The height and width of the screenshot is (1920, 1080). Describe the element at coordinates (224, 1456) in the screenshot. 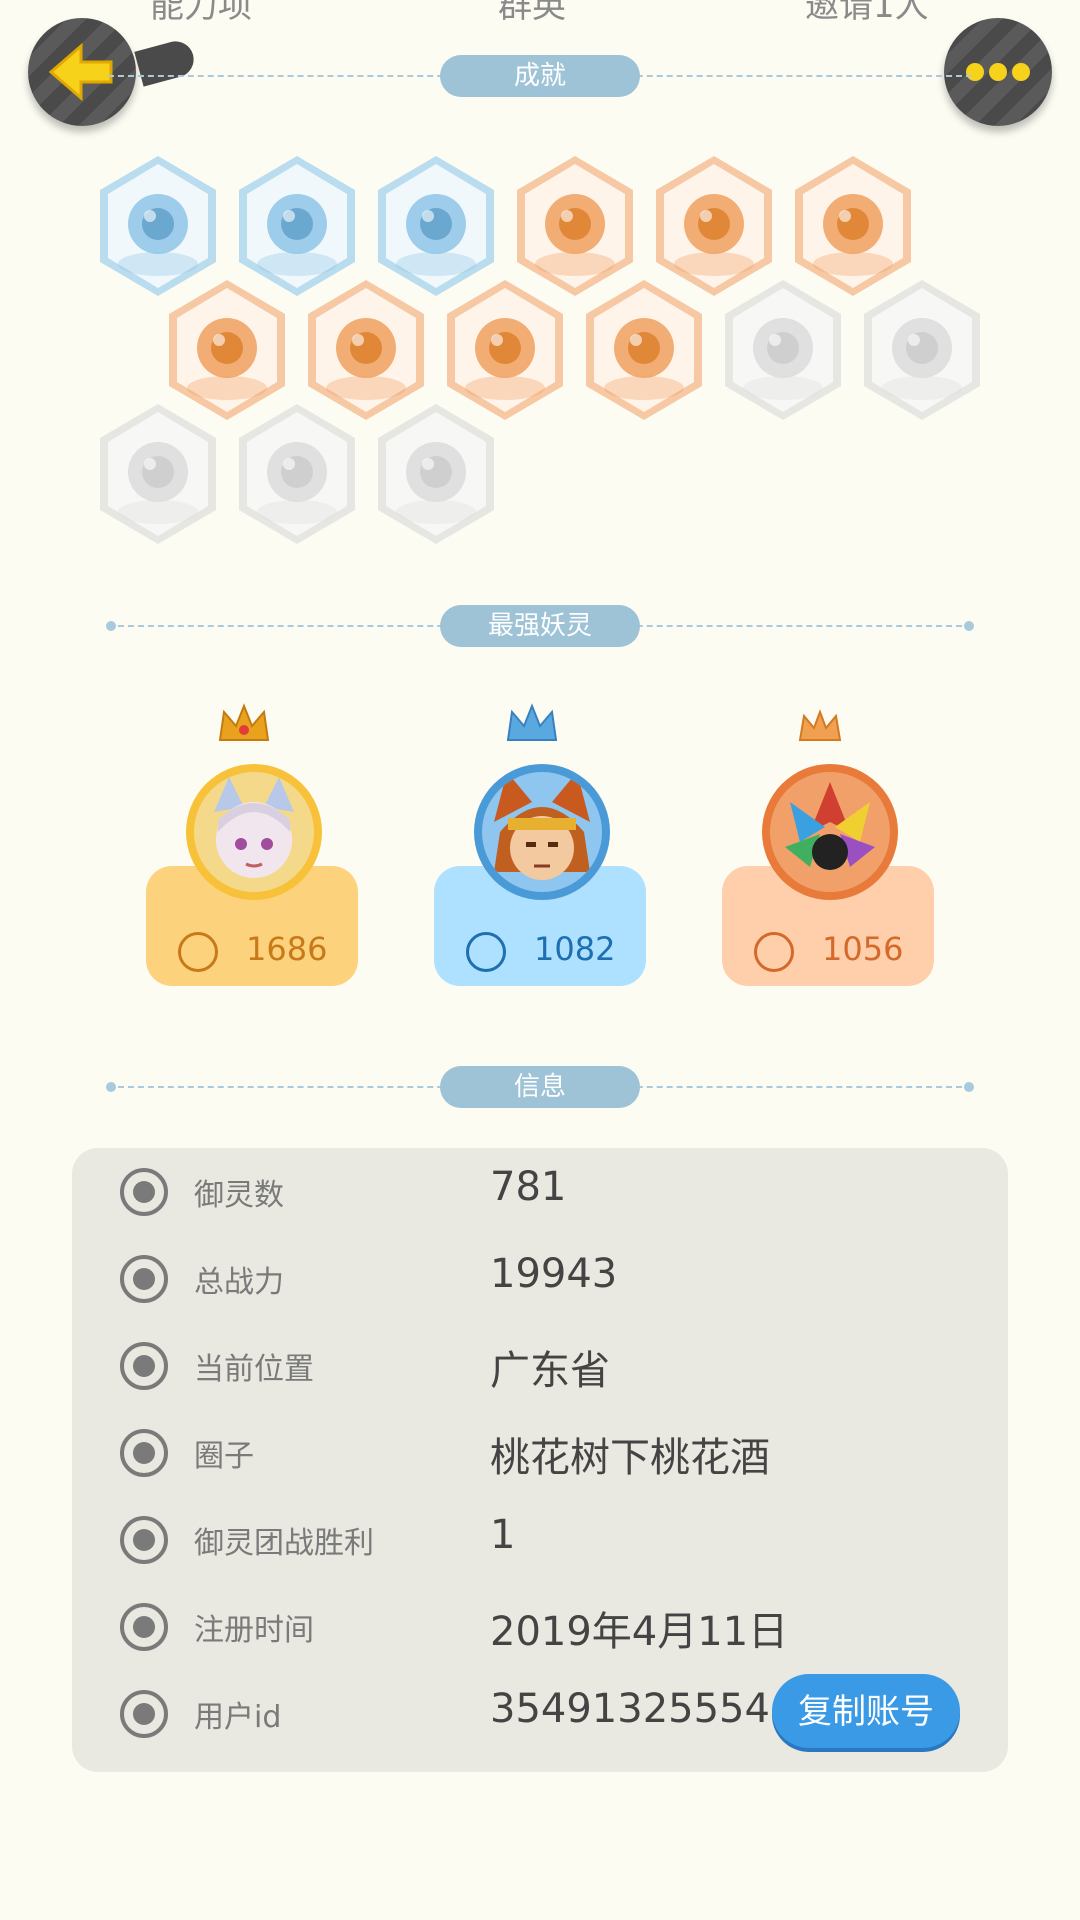

I see `info-label: 圈子` at that location.